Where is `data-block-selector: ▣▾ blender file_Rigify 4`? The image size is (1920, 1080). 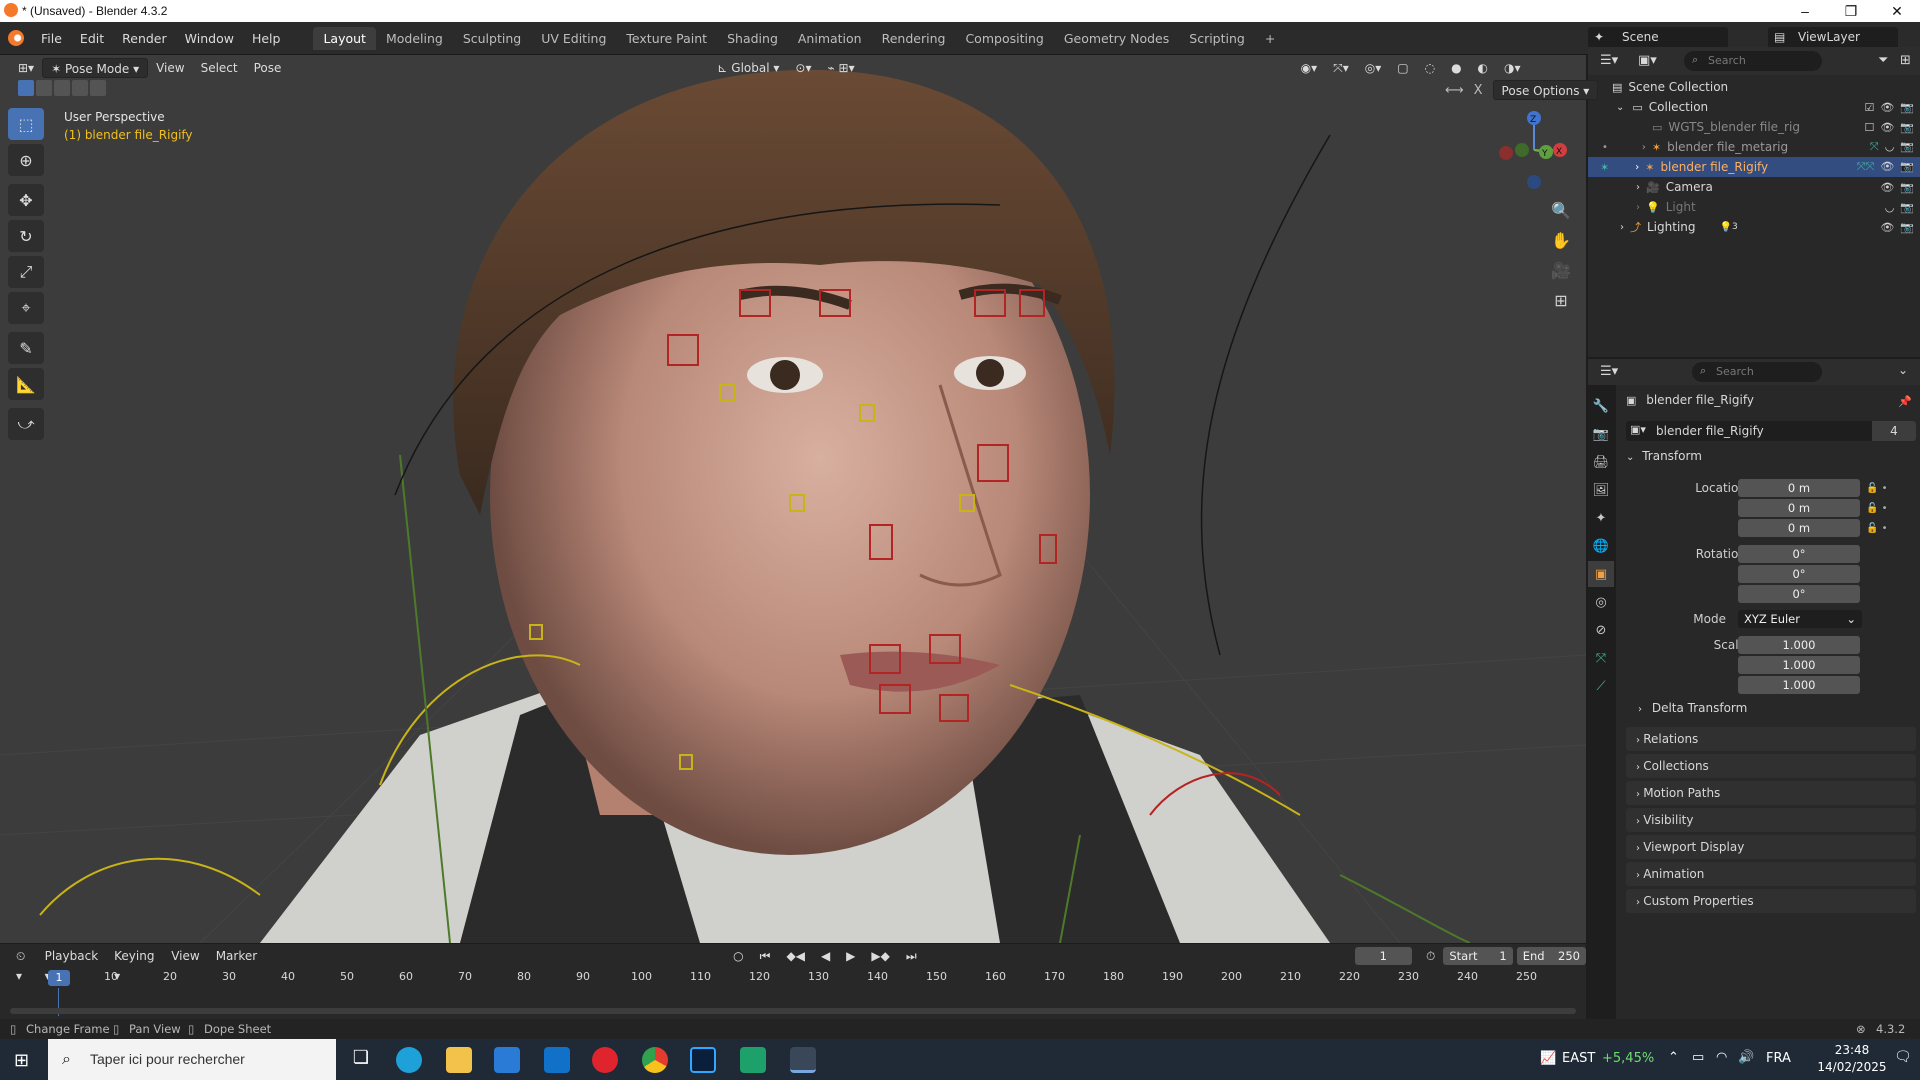 data-block-selector: ▣▾ blender file_Rigify 4 is located at coordinates (1771, 431).